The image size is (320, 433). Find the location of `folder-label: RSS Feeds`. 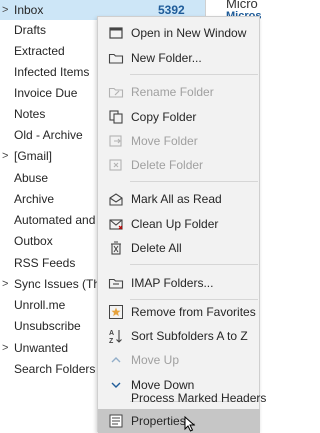

folder-label: RSS Feeds is located at coordinates (45, 263).